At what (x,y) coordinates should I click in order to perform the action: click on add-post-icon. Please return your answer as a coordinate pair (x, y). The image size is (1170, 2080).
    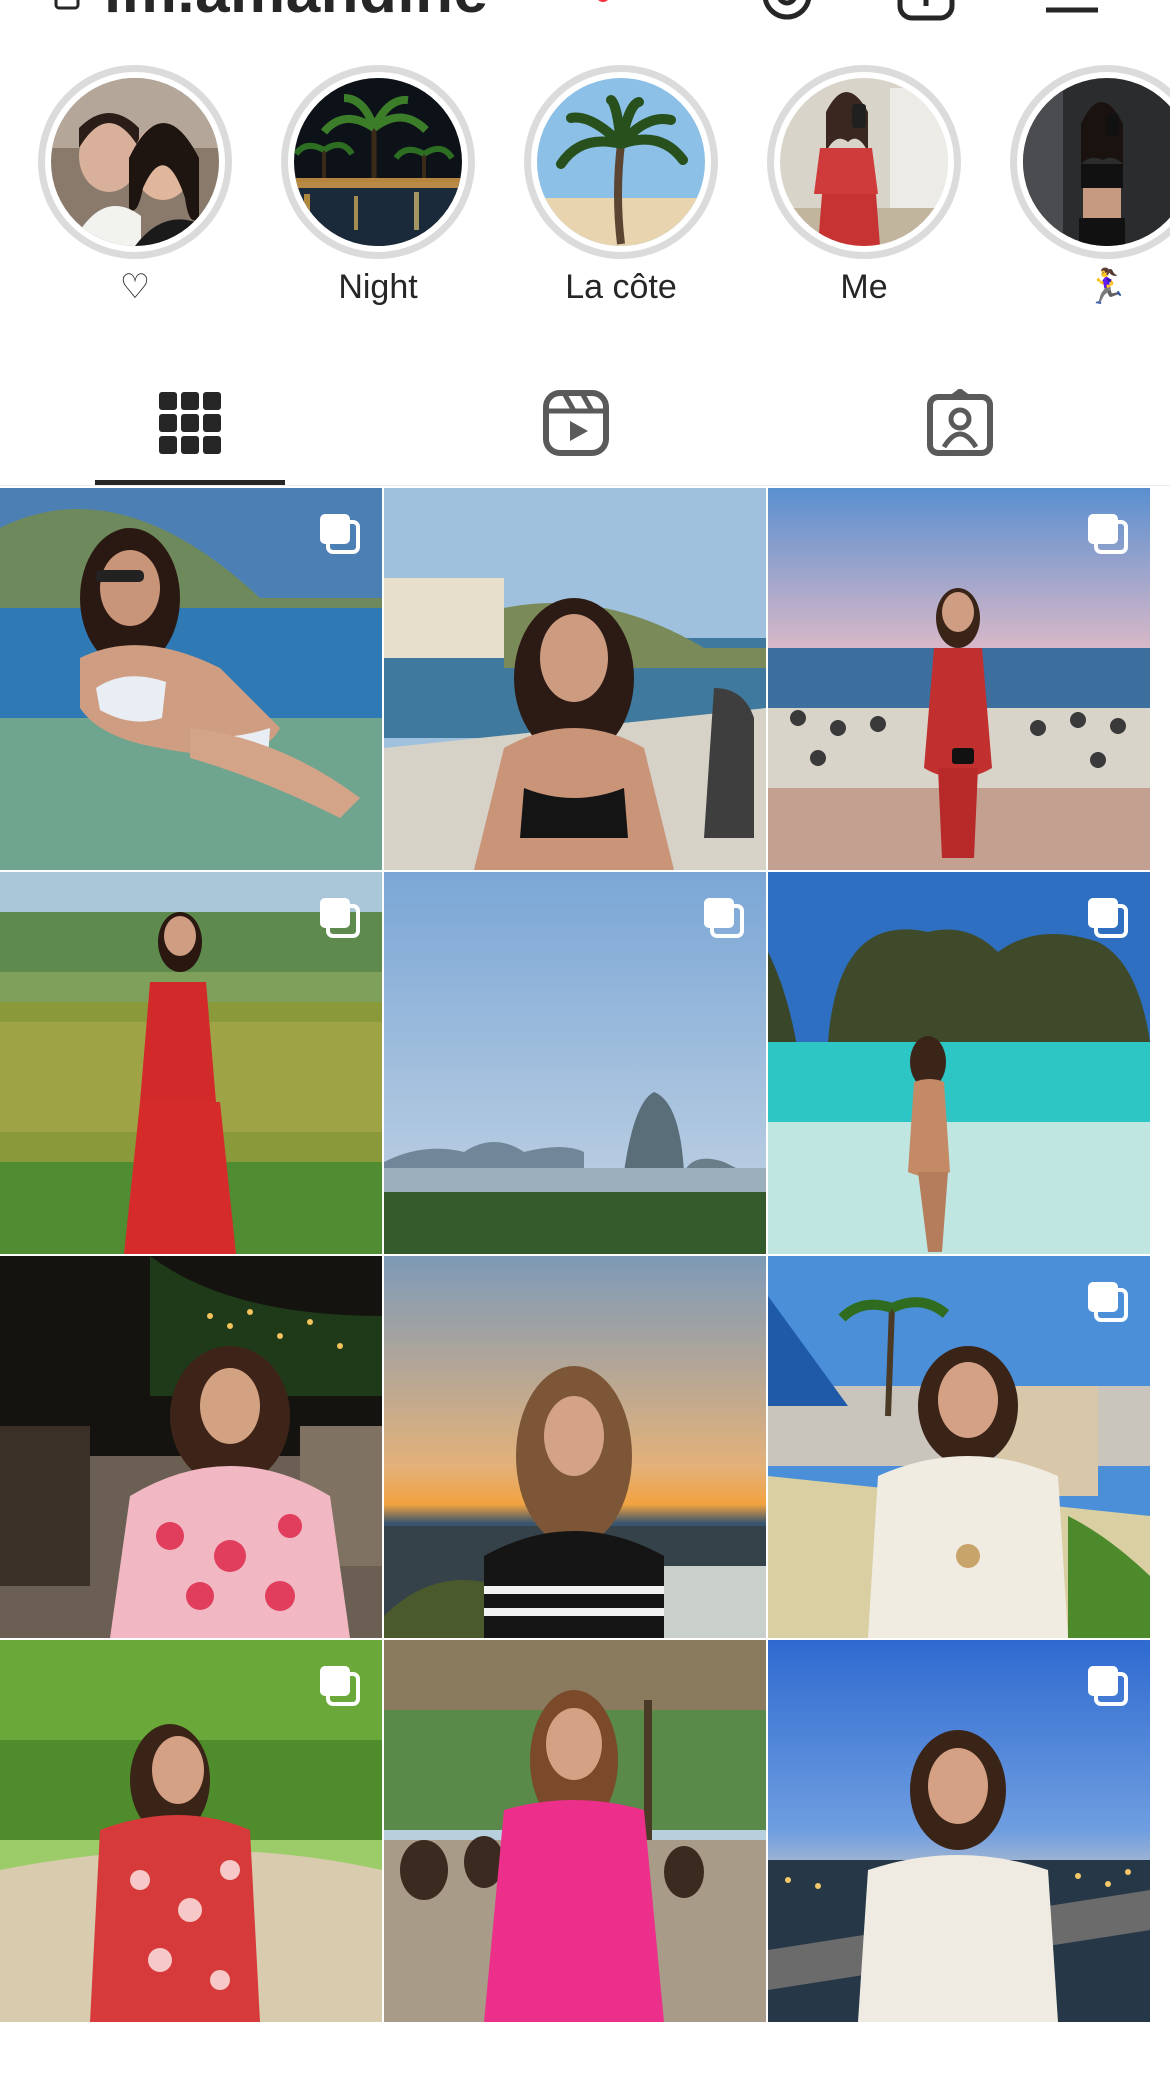
    Looking at the image, I should click on (926, 11).